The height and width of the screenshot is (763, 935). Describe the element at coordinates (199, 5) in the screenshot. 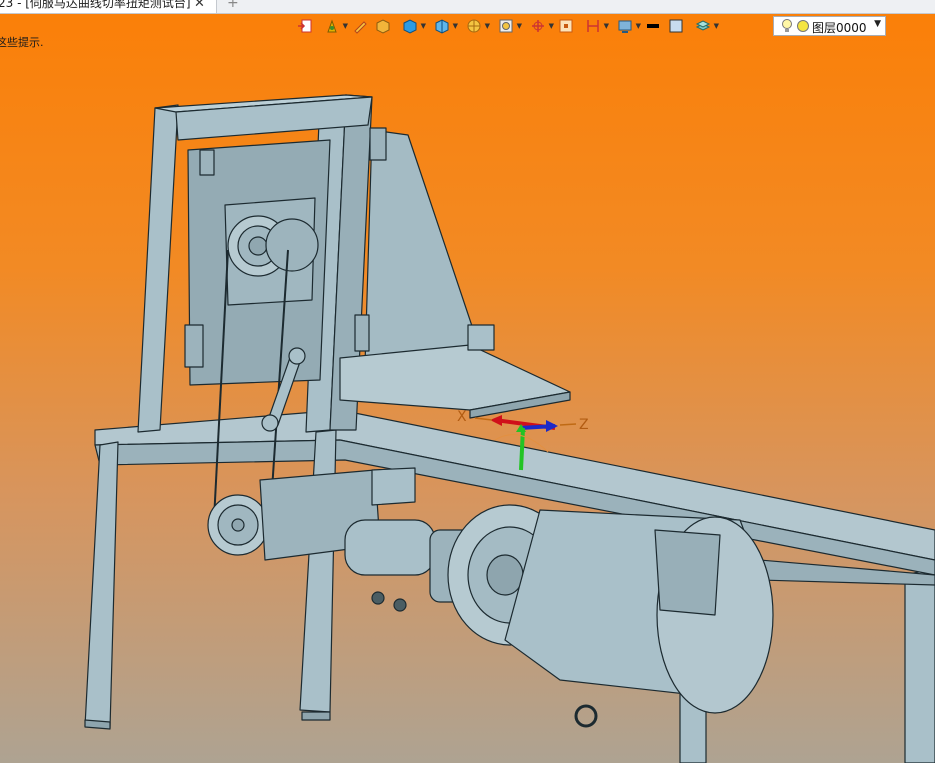

I see `close-icon: ✕` at that location.